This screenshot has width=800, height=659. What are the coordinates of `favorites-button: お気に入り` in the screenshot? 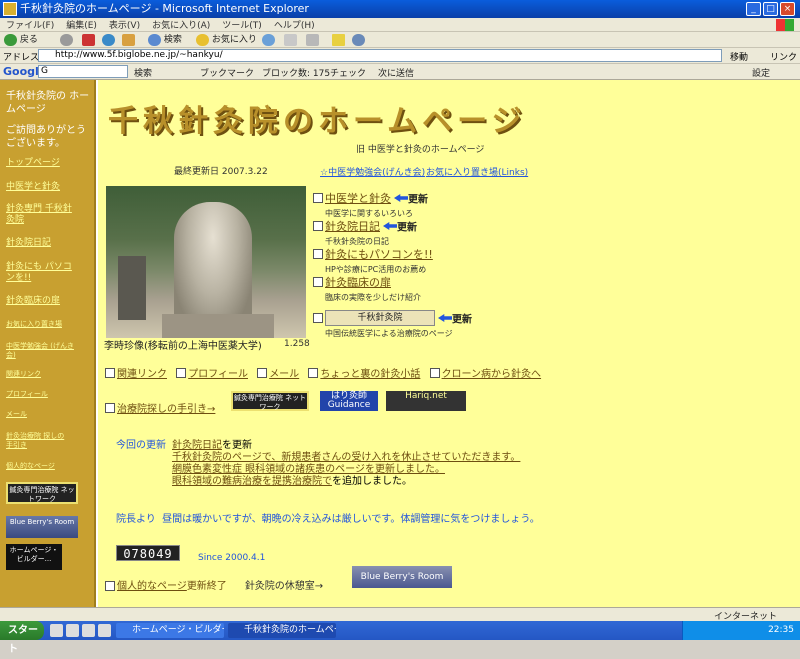 It's located at (226, 40).